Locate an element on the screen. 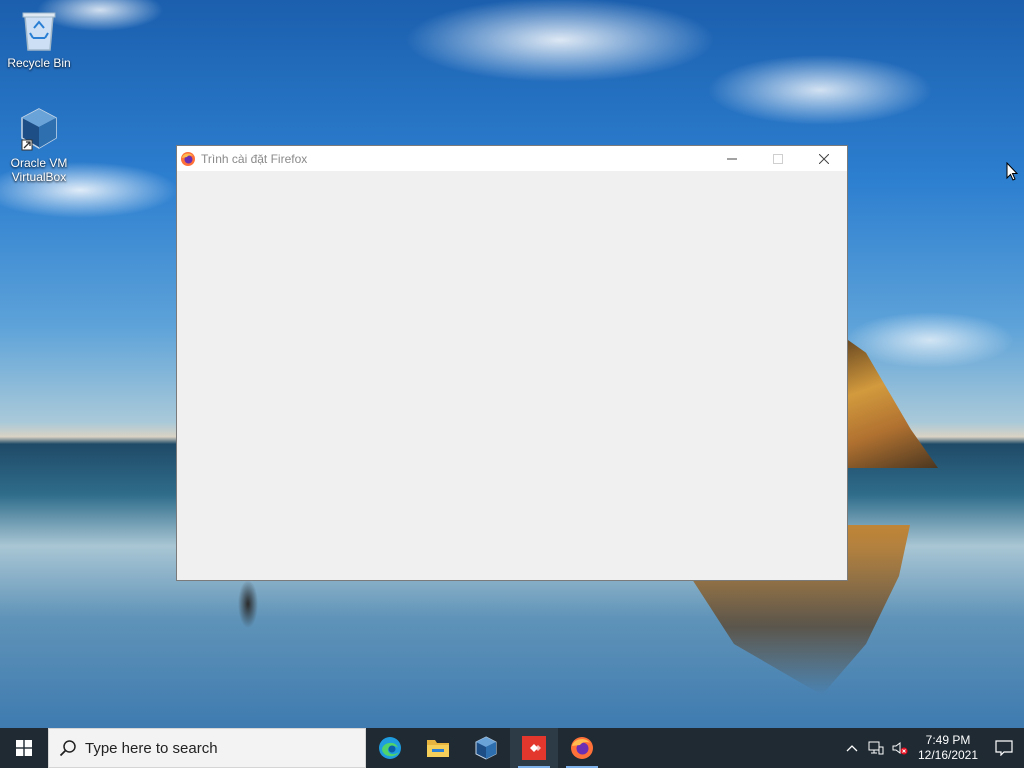 This screenshot has height=768, width=1024. network-icon is located at coordinates (876, 748).